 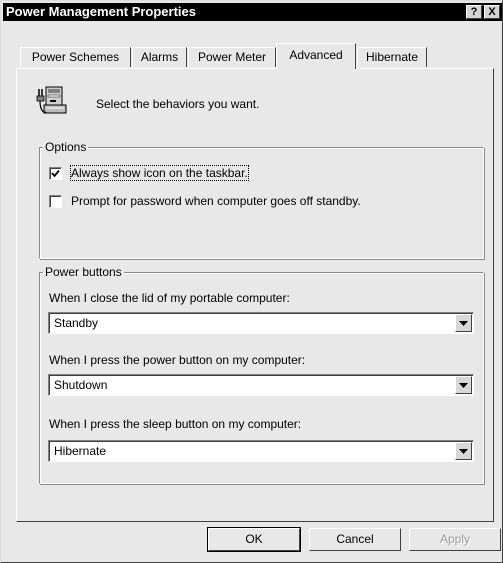 I want to click on tab-power-meter: Power Meter, so click(x=232, y=57).